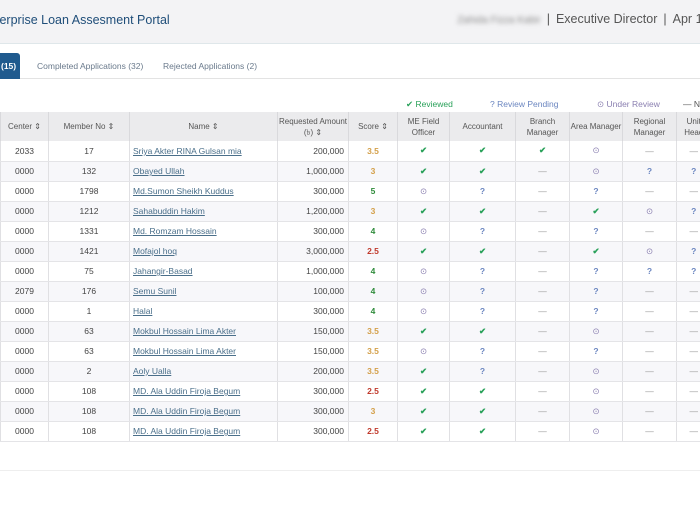 The height and width of the screenshot is (525, 700). I want to click on applicant-name-link: Halal, so click(142, 311).